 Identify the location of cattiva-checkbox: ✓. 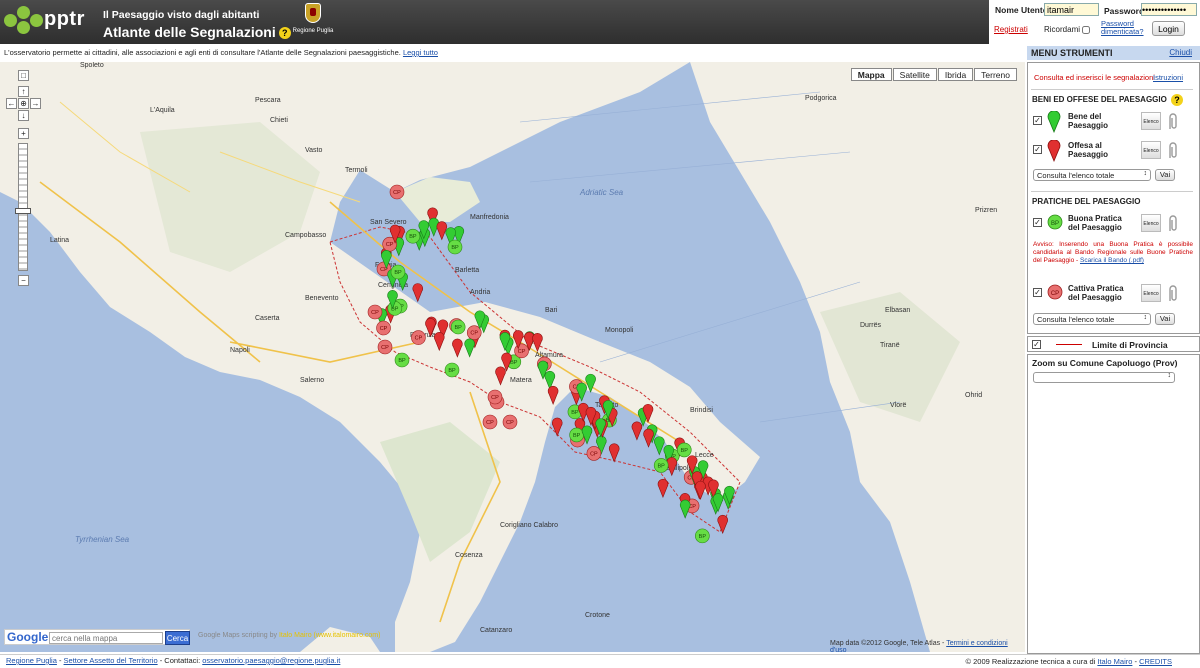
(1037, 292).